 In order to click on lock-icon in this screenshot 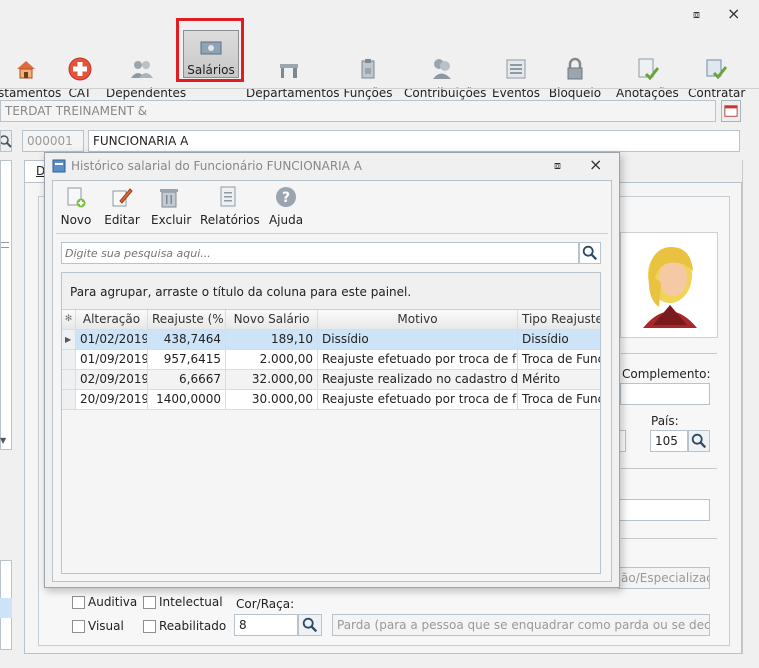, I will do `click(575, 68)`.